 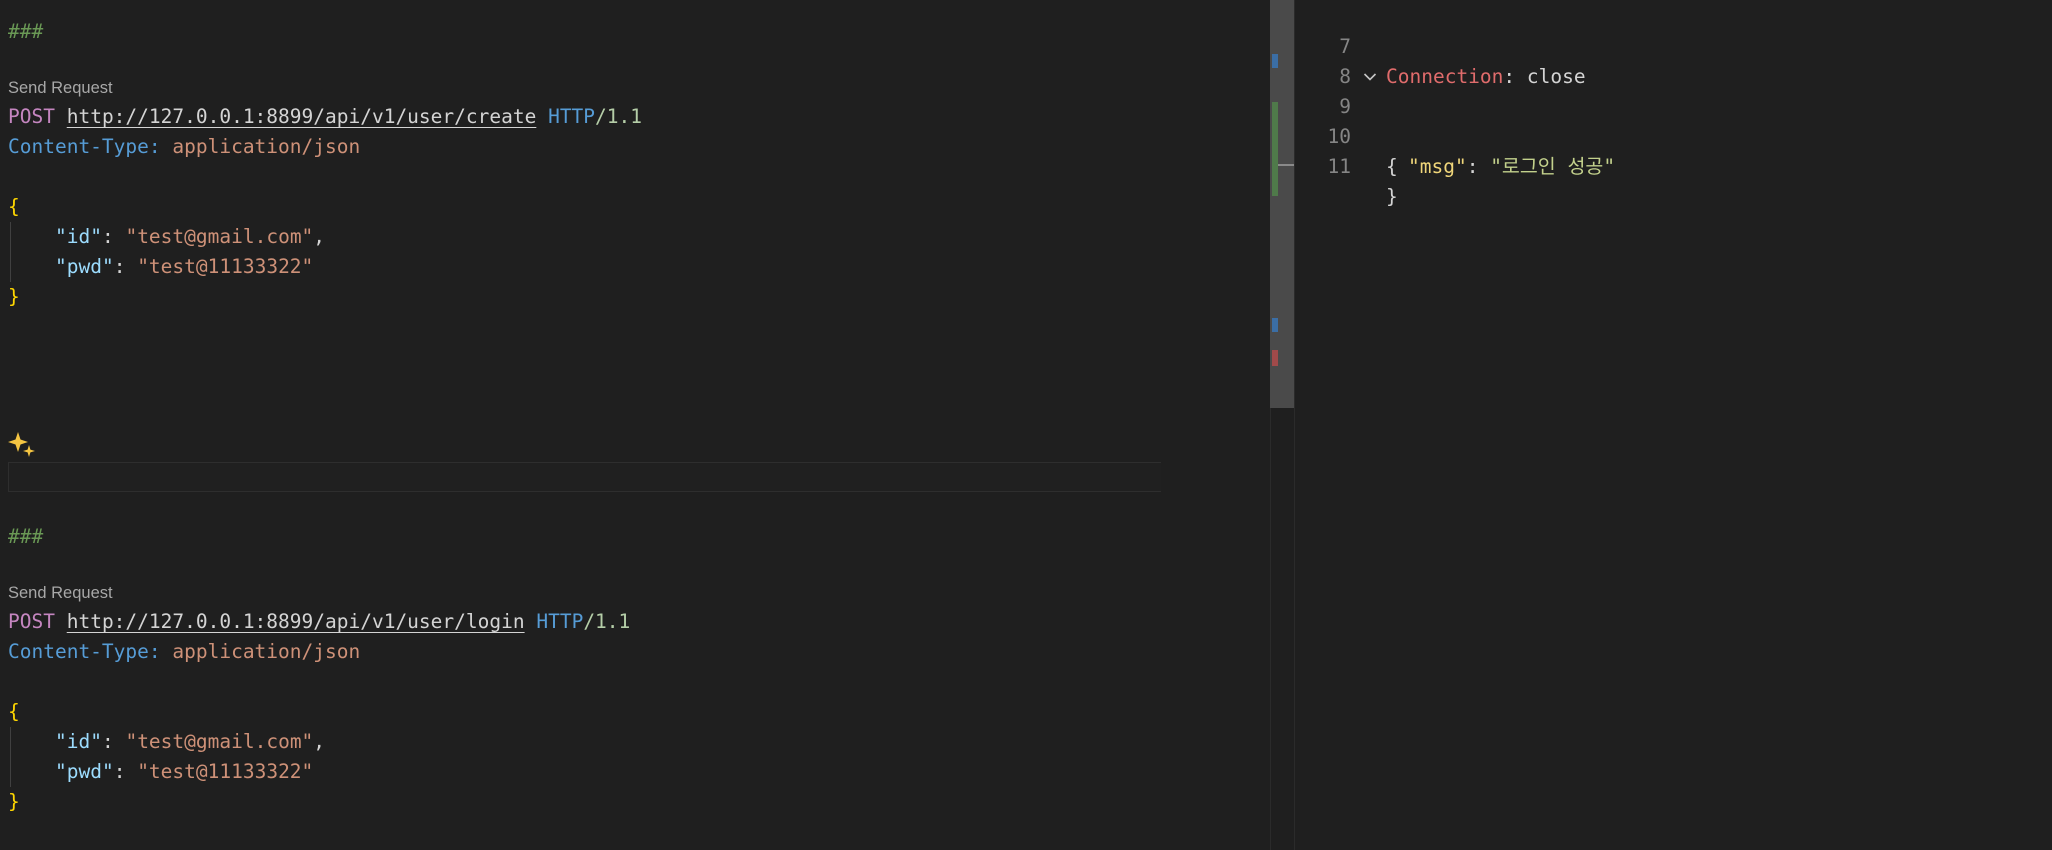 I want to click on request-url: http://127.0.0.1:8899/api/v1/user/create, so click(x=302, y=116).